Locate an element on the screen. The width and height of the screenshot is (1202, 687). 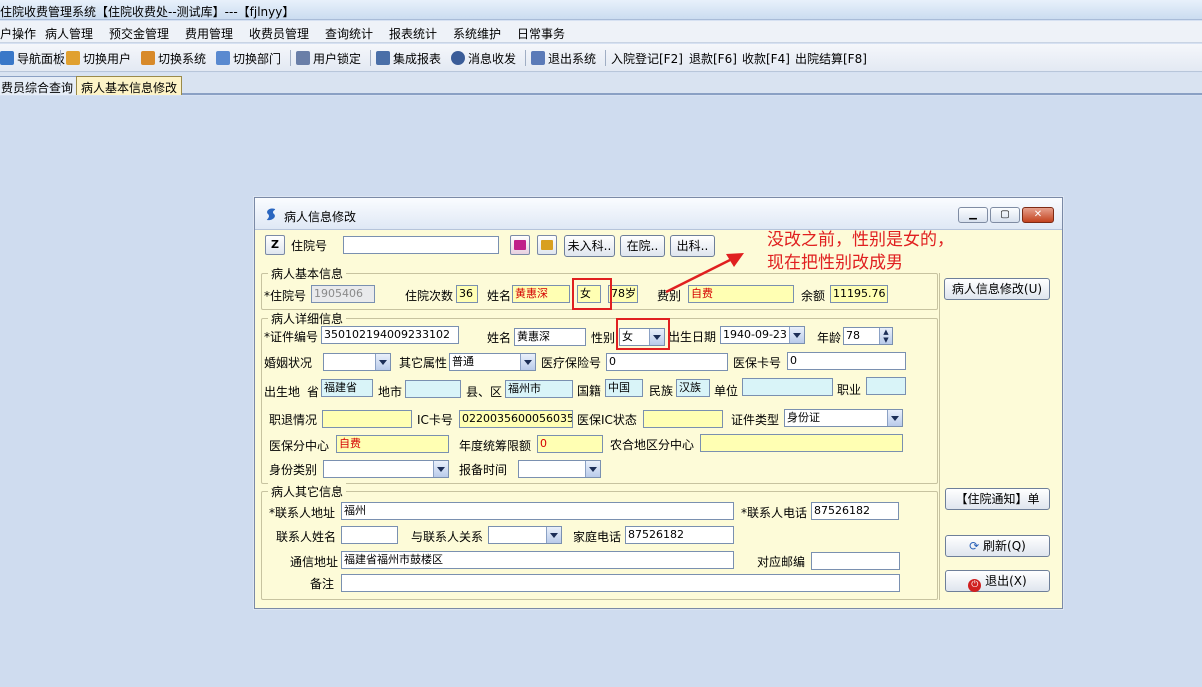
not-admitted-button: 未入科.. is located at coordinates (589, 246).